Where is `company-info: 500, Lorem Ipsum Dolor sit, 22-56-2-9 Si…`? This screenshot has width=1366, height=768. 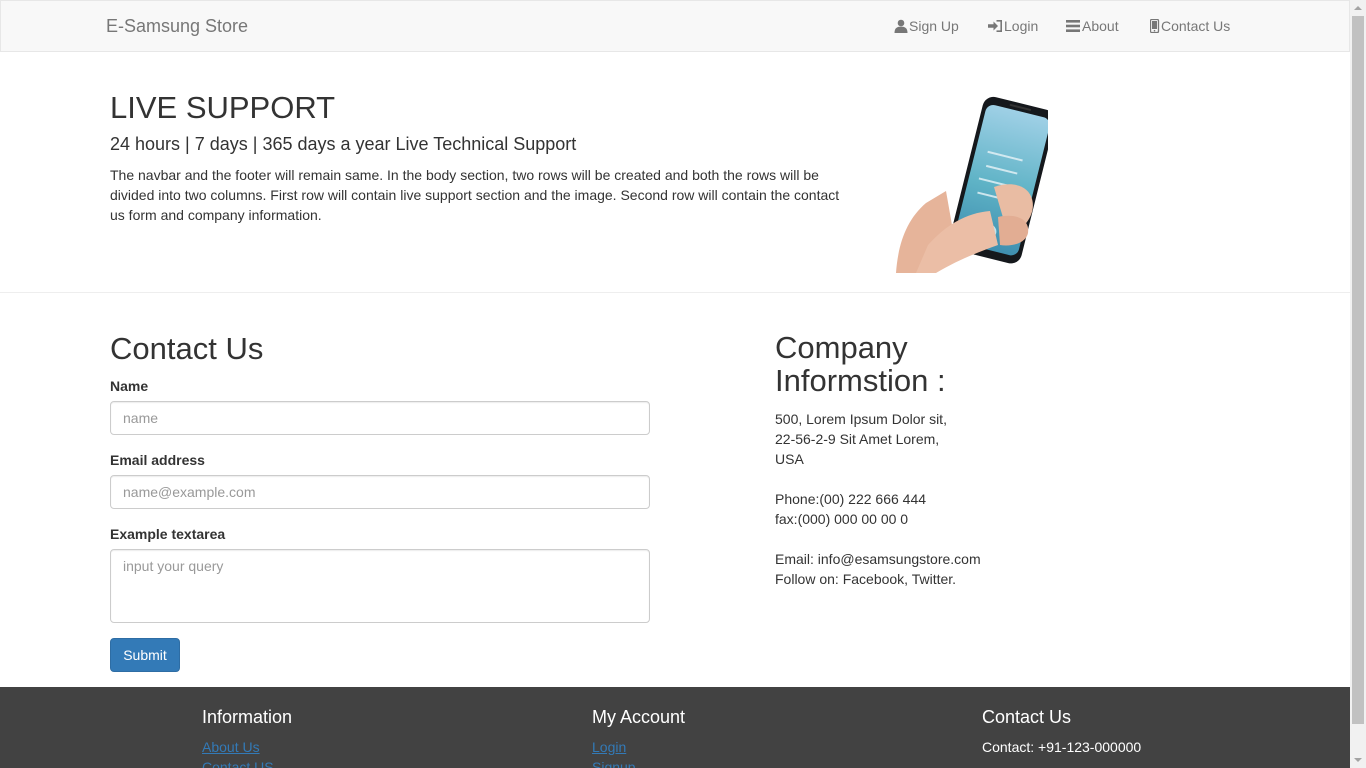
company-info: 500, Lorem Ipsum Dolor sit, 22-56-2-9 Si… is located at coordinates (878, 499).